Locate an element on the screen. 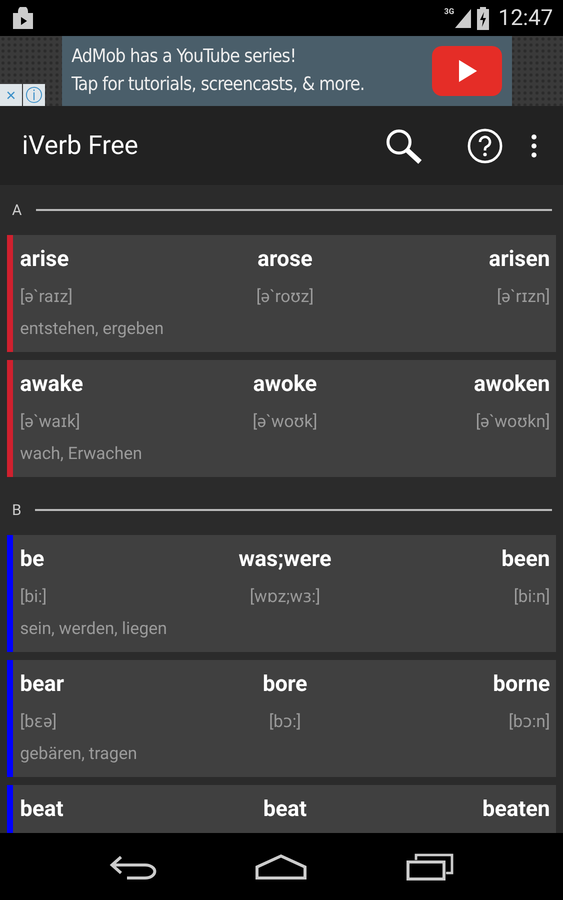  home-icon is located at coordinates (281, 867).